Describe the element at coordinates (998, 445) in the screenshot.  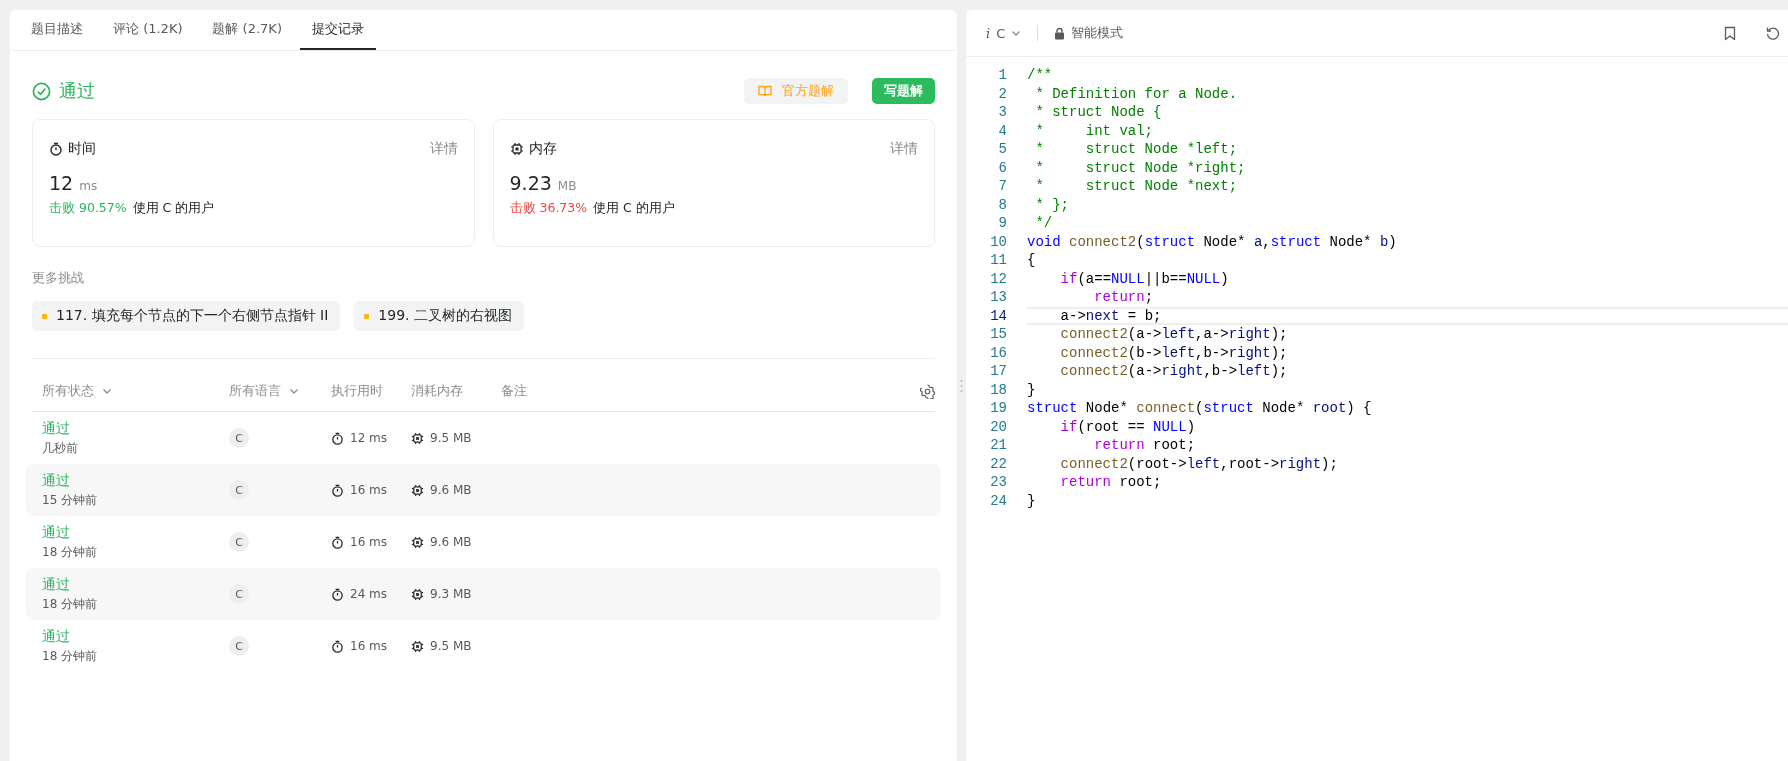
I see `line-number: 21` at that location.